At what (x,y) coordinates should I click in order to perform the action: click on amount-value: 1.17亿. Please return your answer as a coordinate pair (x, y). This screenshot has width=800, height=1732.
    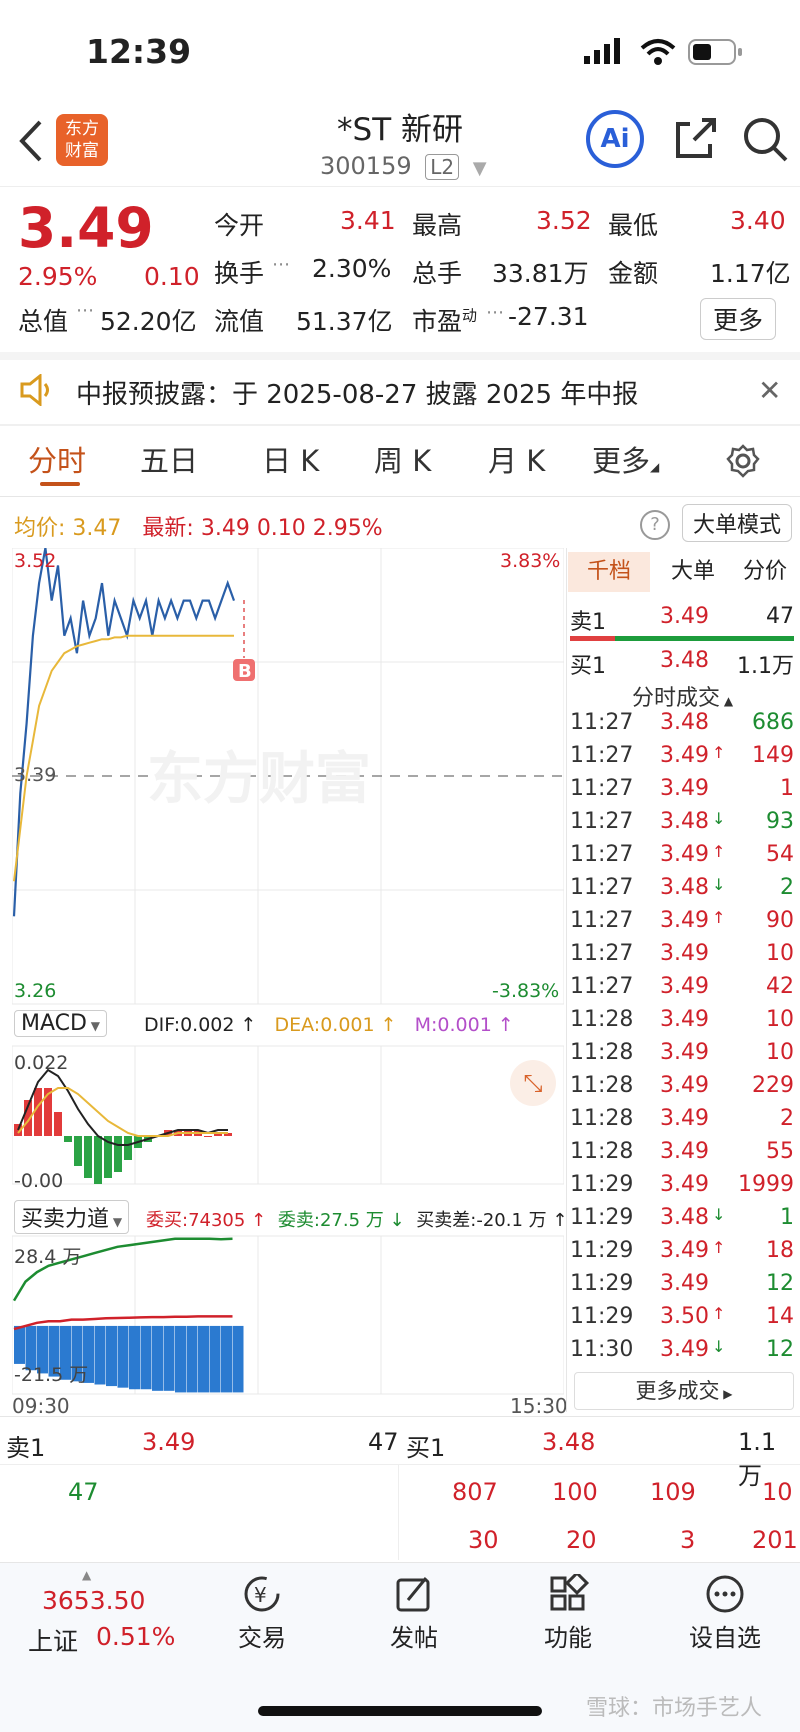
    Looking at the image, I should click on (750, 273).